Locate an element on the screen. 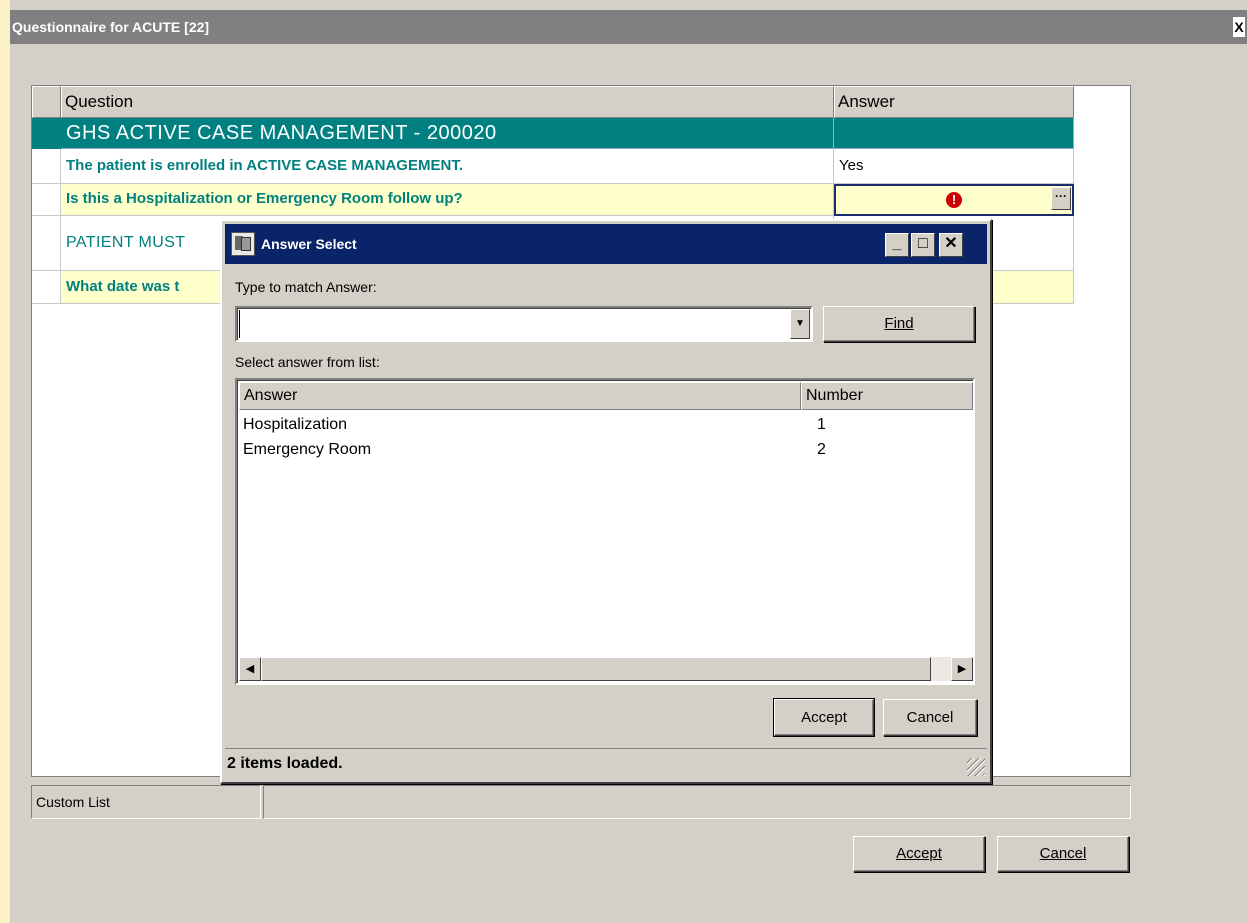 This screenshot has width=1247, height=923. maximize-icon: □ is located at coordinates (923, 245).